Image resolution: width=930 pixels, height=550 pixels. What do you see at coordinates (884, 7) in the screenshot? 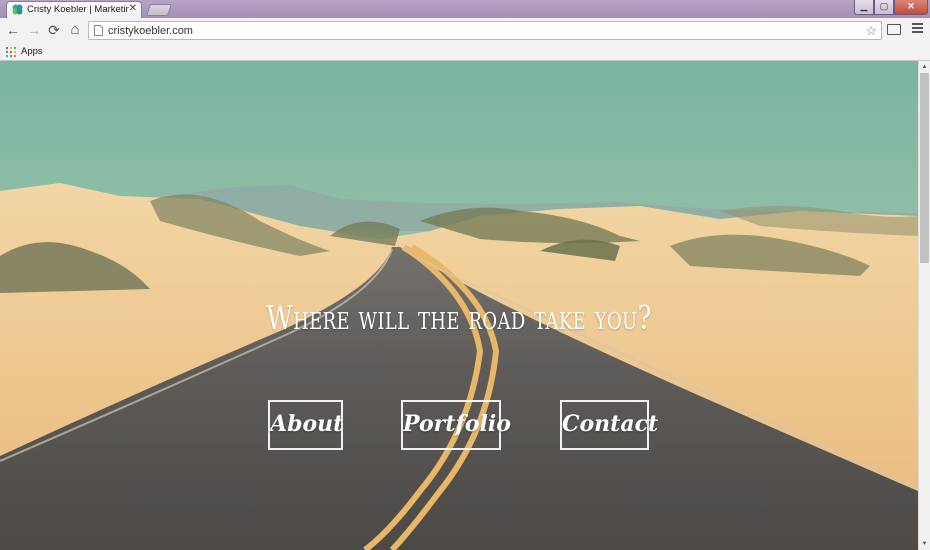
I see `maximize-button: ▢` at bounding box center [884, 7].